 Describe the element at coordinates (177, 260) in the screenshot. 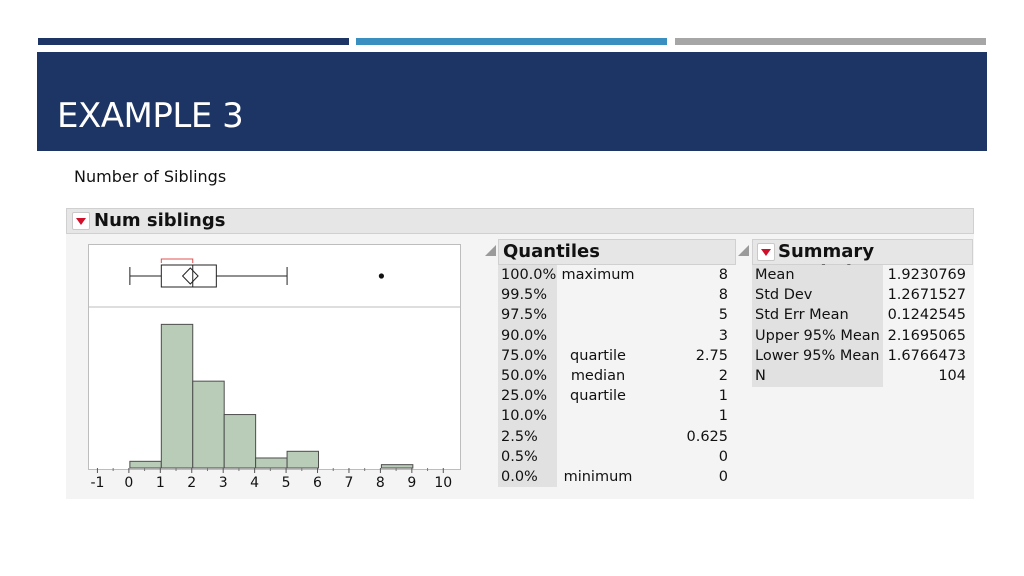

I see `shortest-half-bracket` at that location.